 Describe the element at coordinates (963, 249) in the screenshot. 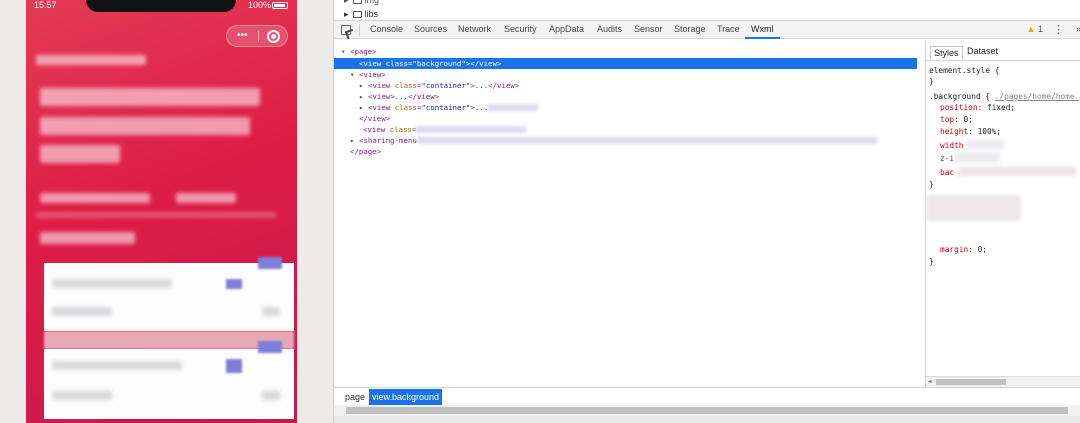

I see `css-property: margin: 0;` at that location.